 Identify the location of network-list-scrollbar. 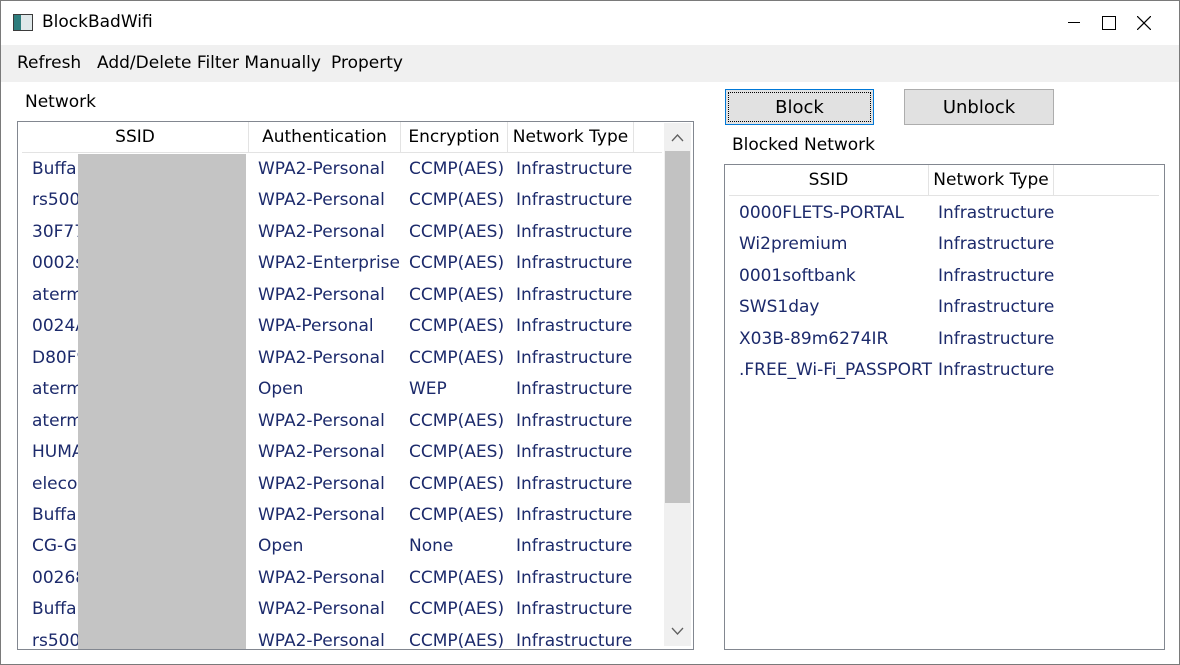
(677, 384).